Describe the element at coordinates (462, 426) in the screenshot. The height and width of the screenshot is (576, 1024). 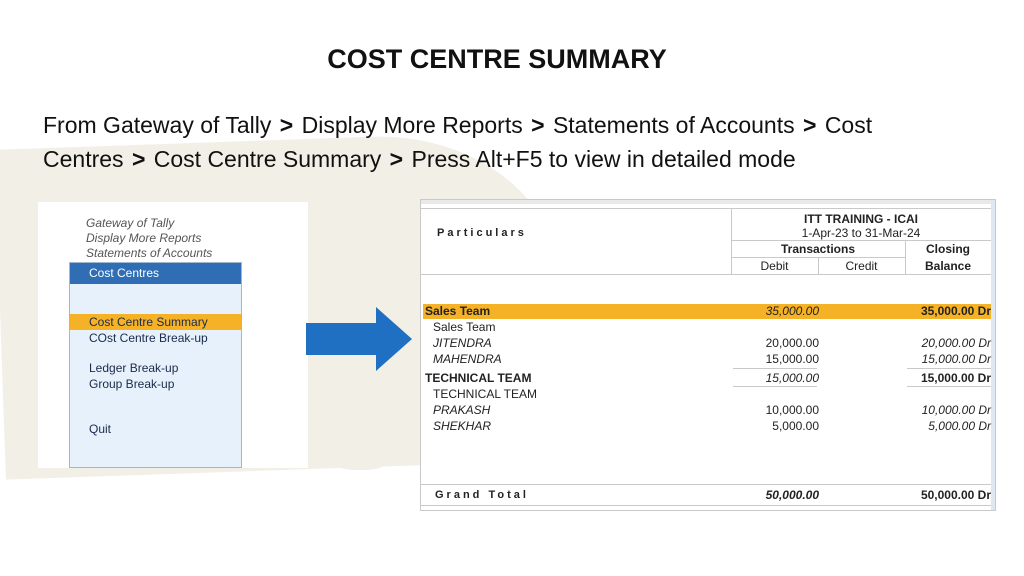
I see `row-particular: SHEKHAR` at that location.